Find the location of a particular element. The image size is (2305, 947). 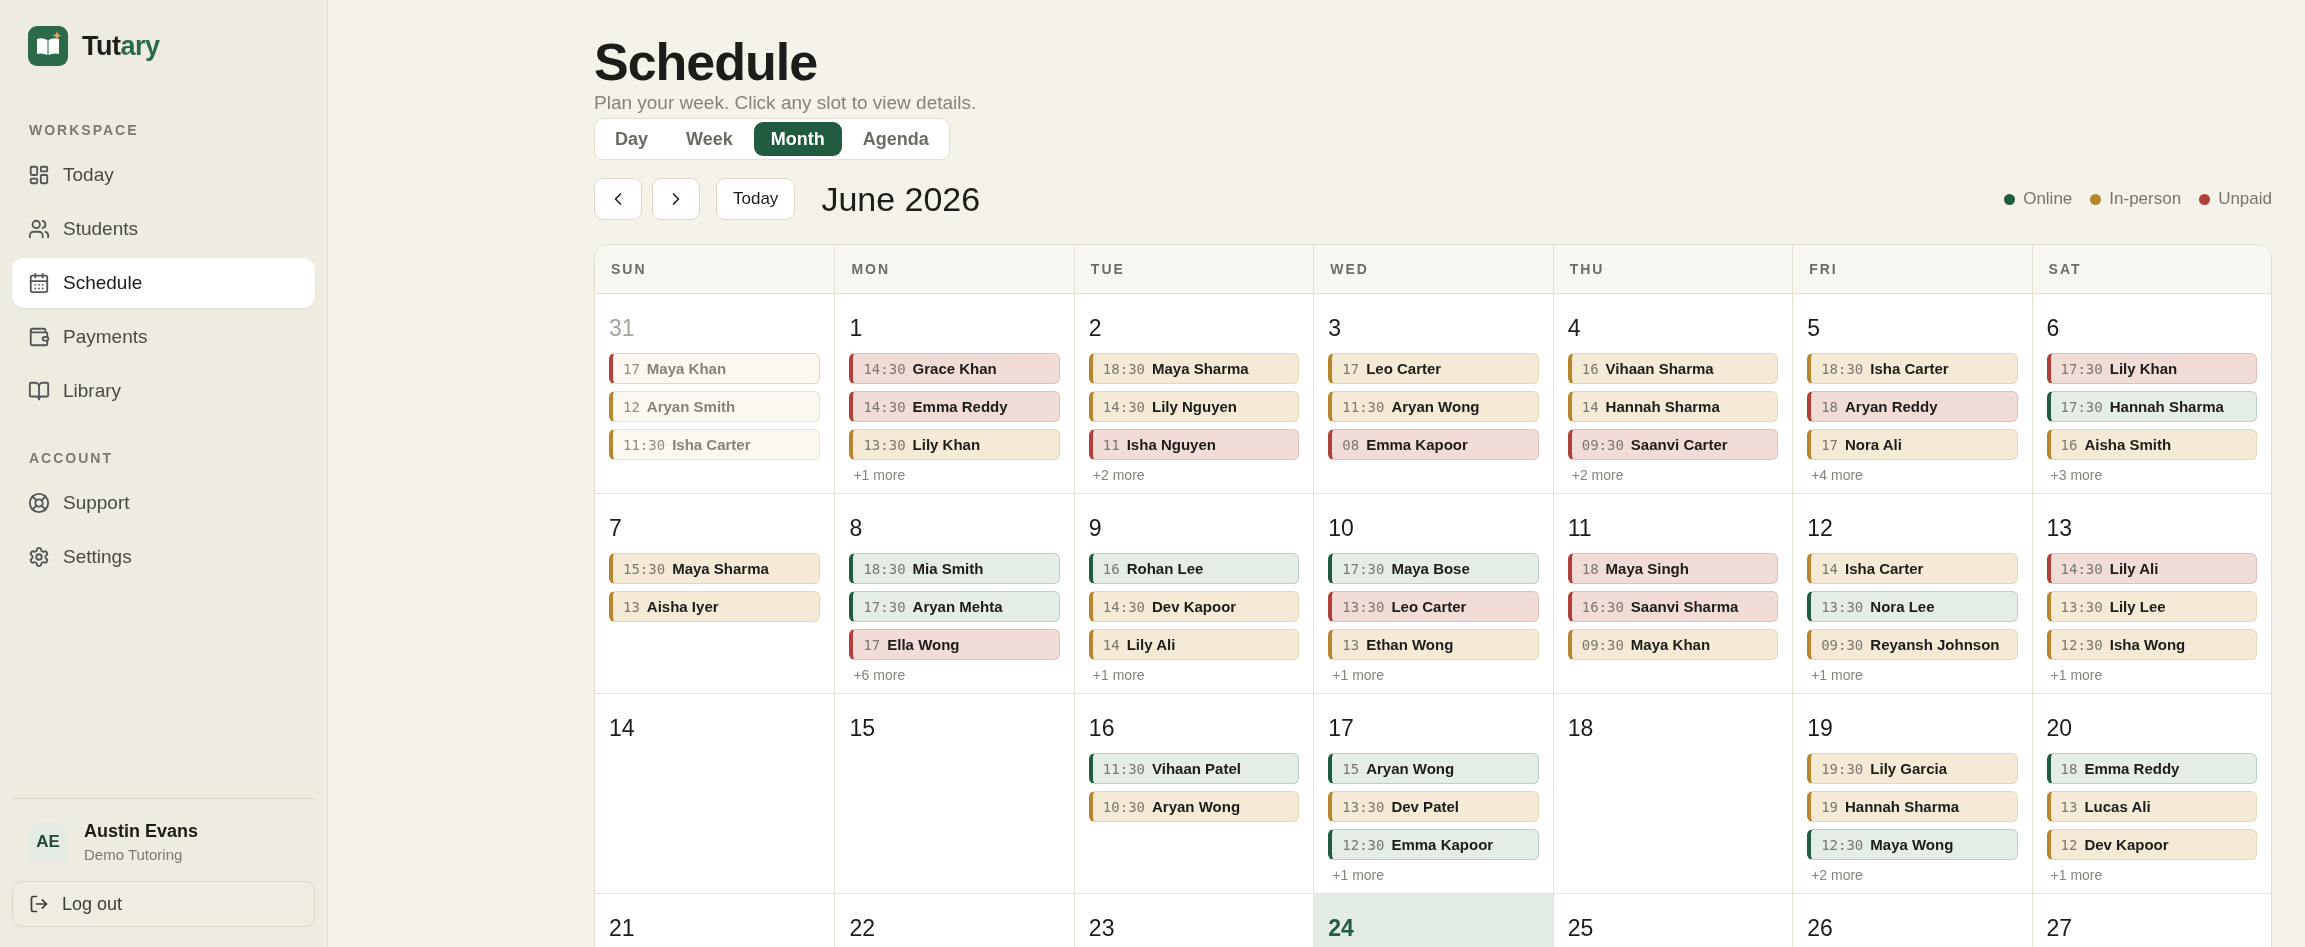

day-cell: 2 18:30 Maya Sharma 14:30 Lily Nguyen 11 Isha Nguyen +2 more is located at coordinates (1193, 394).